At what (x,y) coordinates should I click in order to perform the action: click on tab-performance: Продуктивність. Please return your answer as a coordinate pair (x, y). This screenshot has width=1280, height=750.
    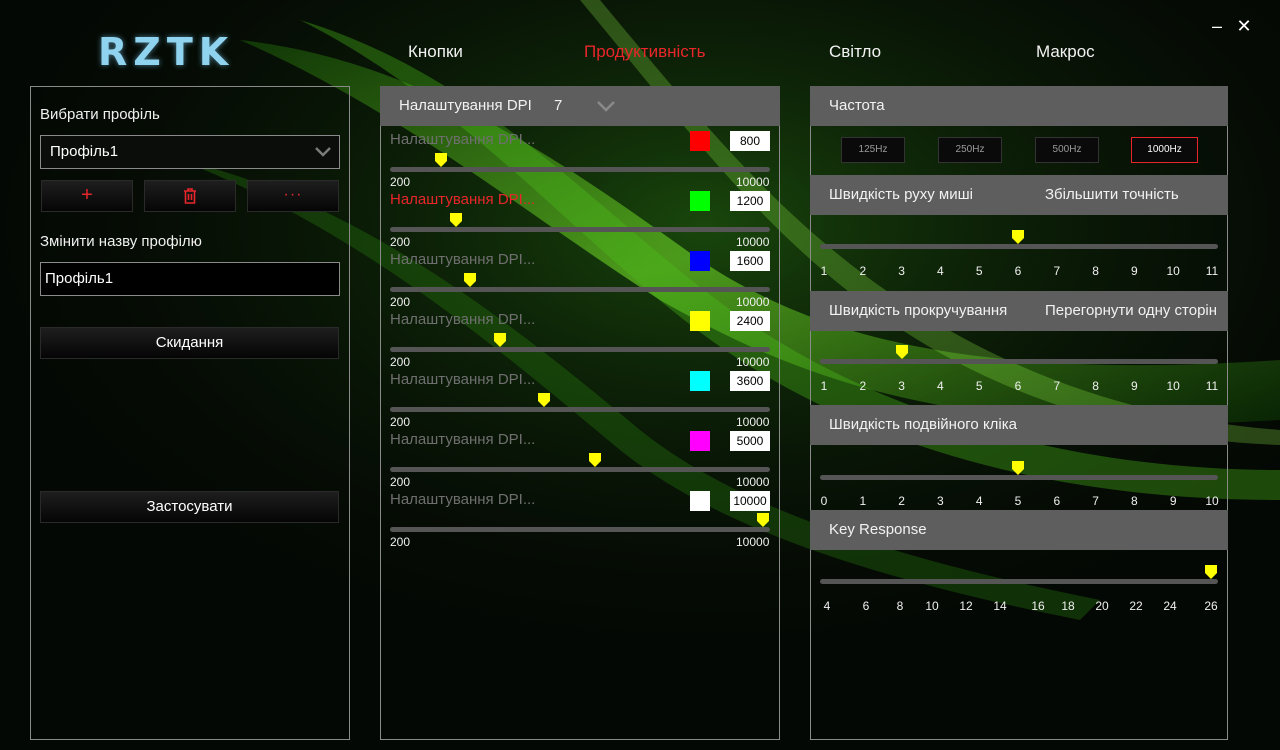
    Looking at the image, I should click on (644, 52).